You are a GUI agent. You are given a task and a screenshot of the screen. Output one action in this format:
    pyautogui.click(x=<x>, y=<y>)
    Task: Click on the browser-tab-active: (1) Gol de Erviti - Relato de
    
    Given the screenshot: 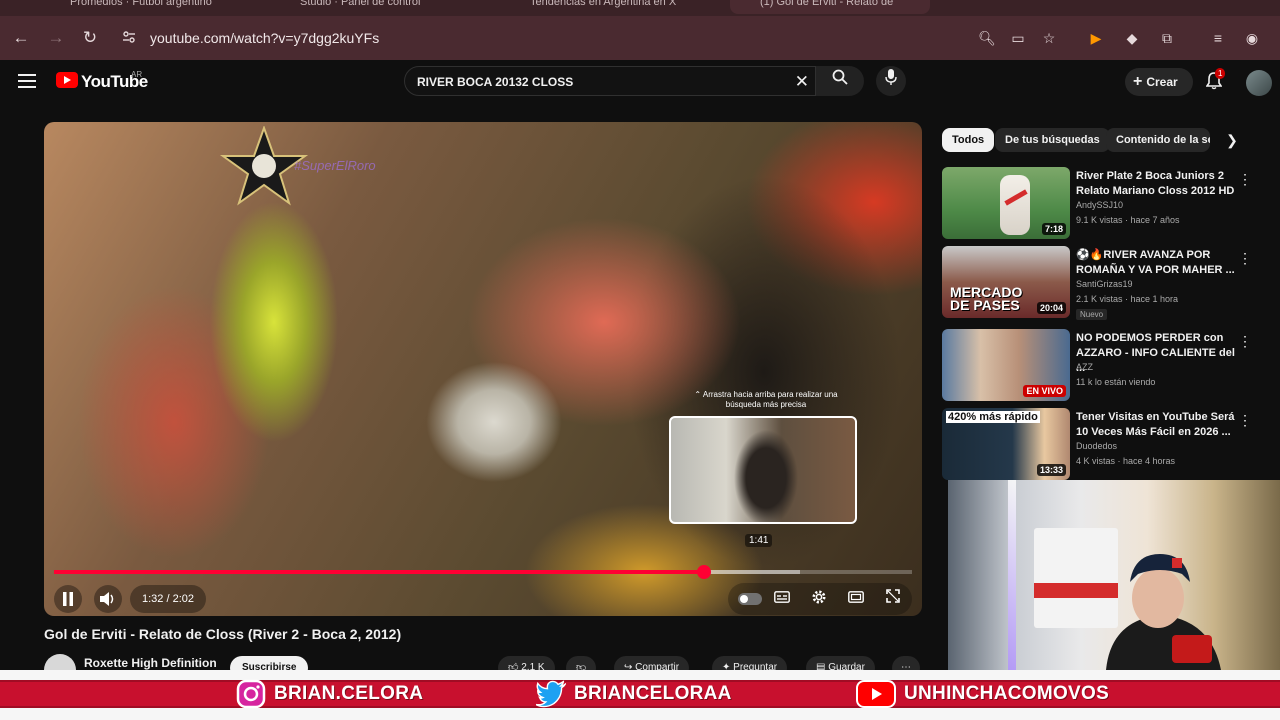 What is the action you would take?
    pyautogui.click(x=830, y=7)
    